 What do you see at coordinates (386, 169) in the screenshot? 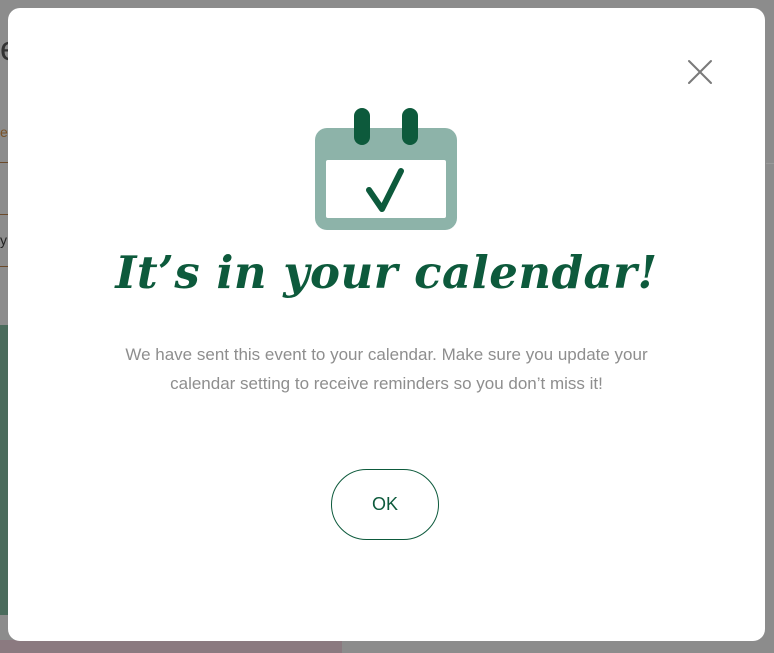
I see `calendar-check-icon` at bounding box center [386, 169].